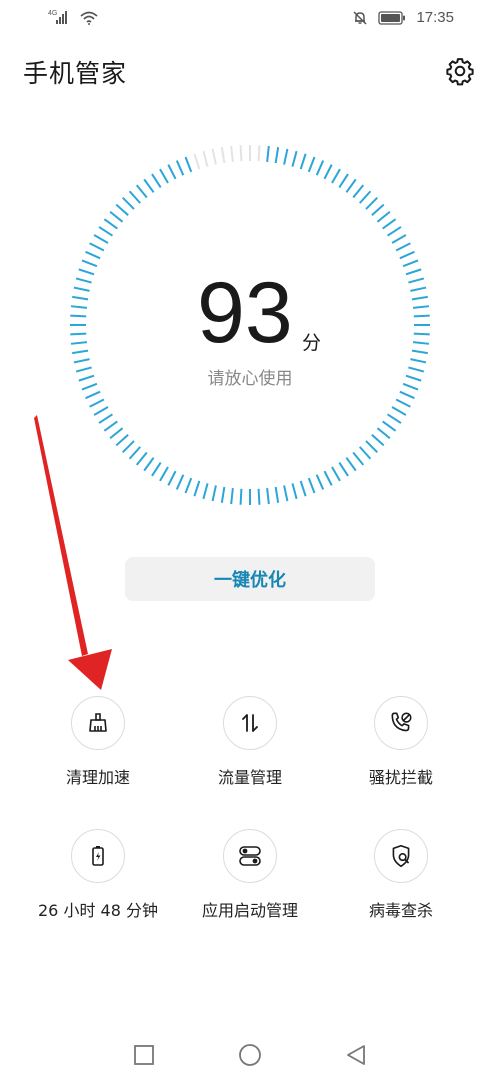  Describe the element at coordinates (249, 777) in the screenshot. I see `tool-label: 流量管理` at that location.